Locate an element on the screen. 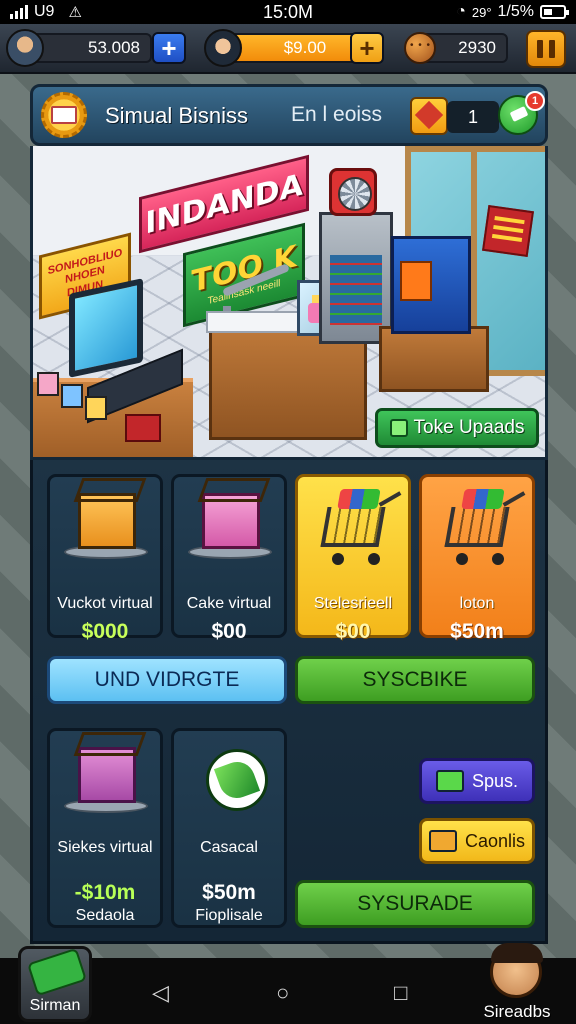 The height and width of the screenshot is (1024, 576). wifi-icon: ◔ is located at coordinates (461, 11).